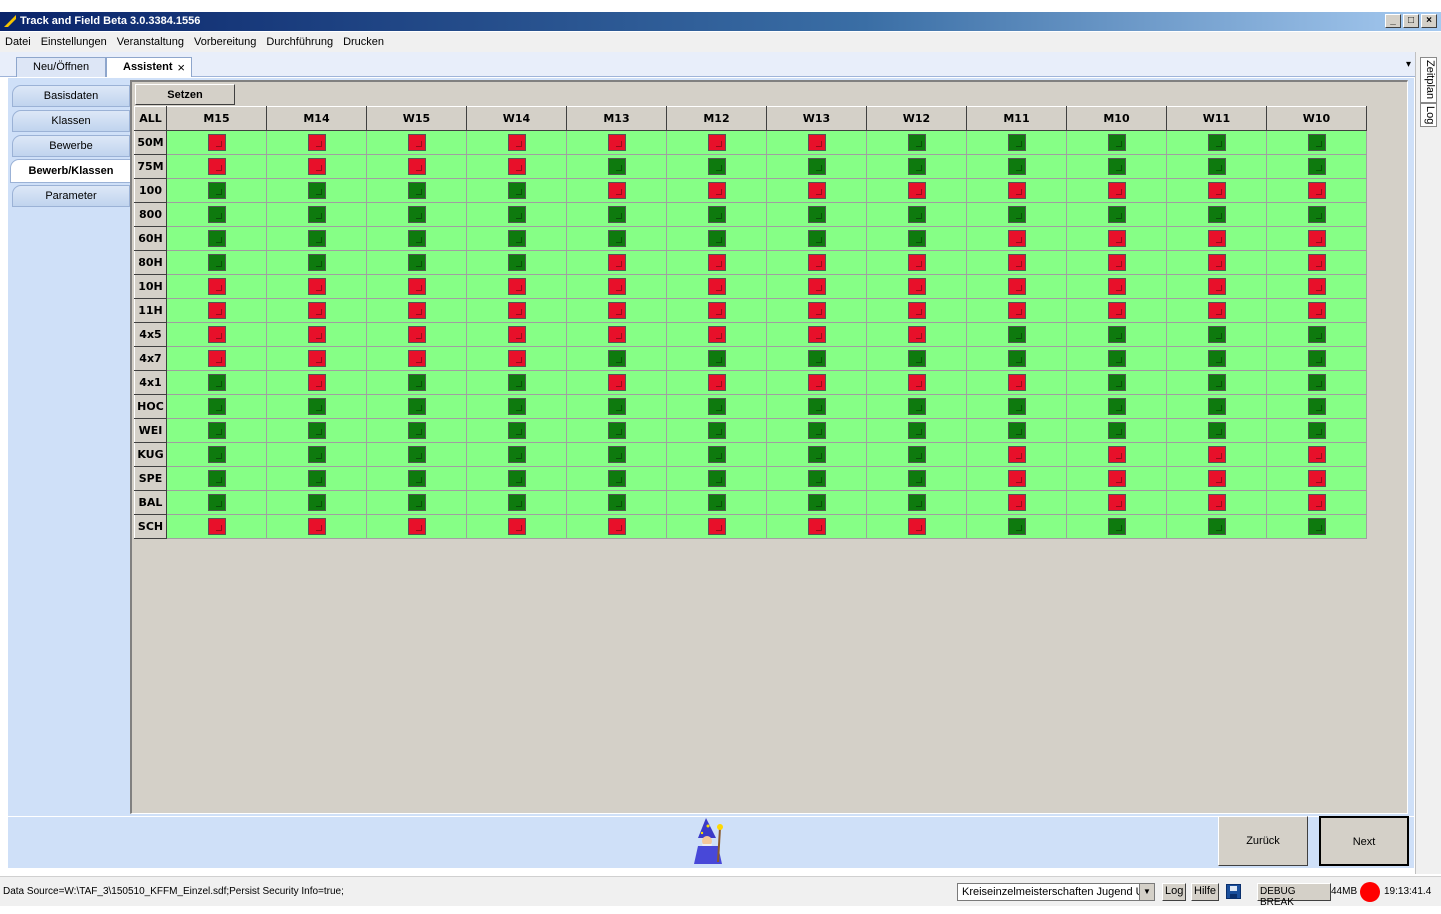  Describe the element at coordinates (150, 142) in the screenshot. I see `row-header-50m: 50M` at that location.